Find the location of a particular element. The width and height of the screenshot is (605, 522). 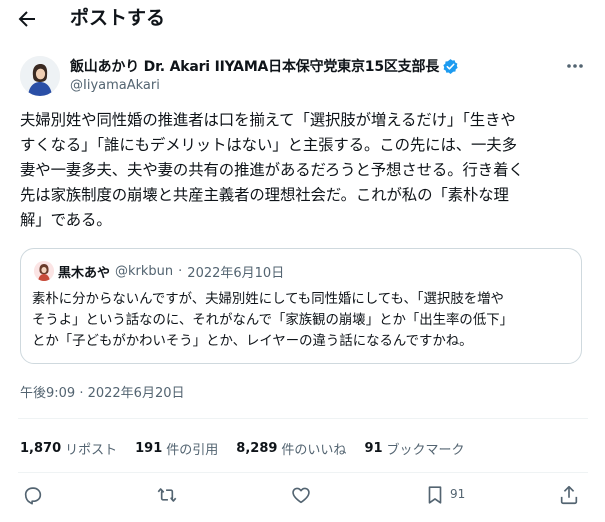

stat-value: 8,289 is located at coordinates (257, 448).